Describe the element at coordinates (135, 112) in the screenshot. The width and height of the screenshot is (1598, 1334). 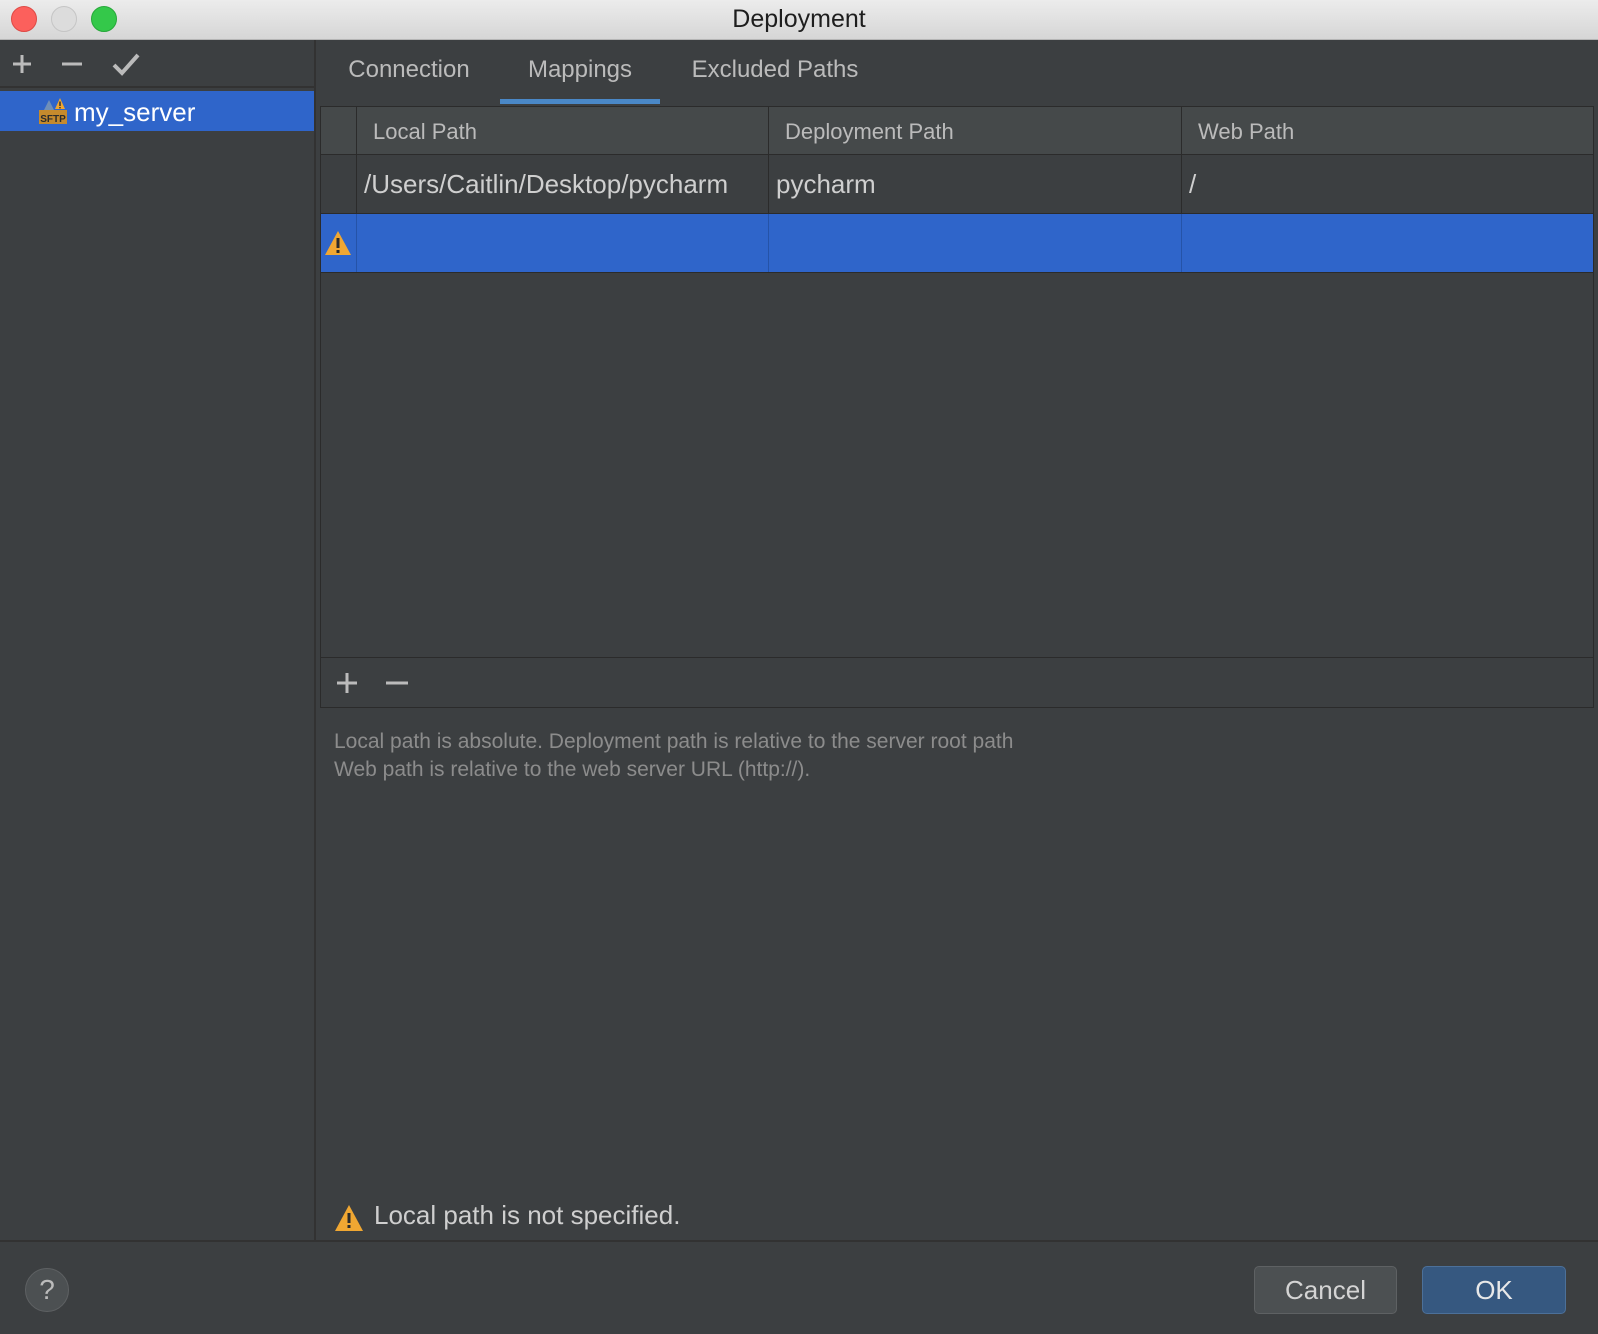
I see `server-item-label: my_server` at that location.